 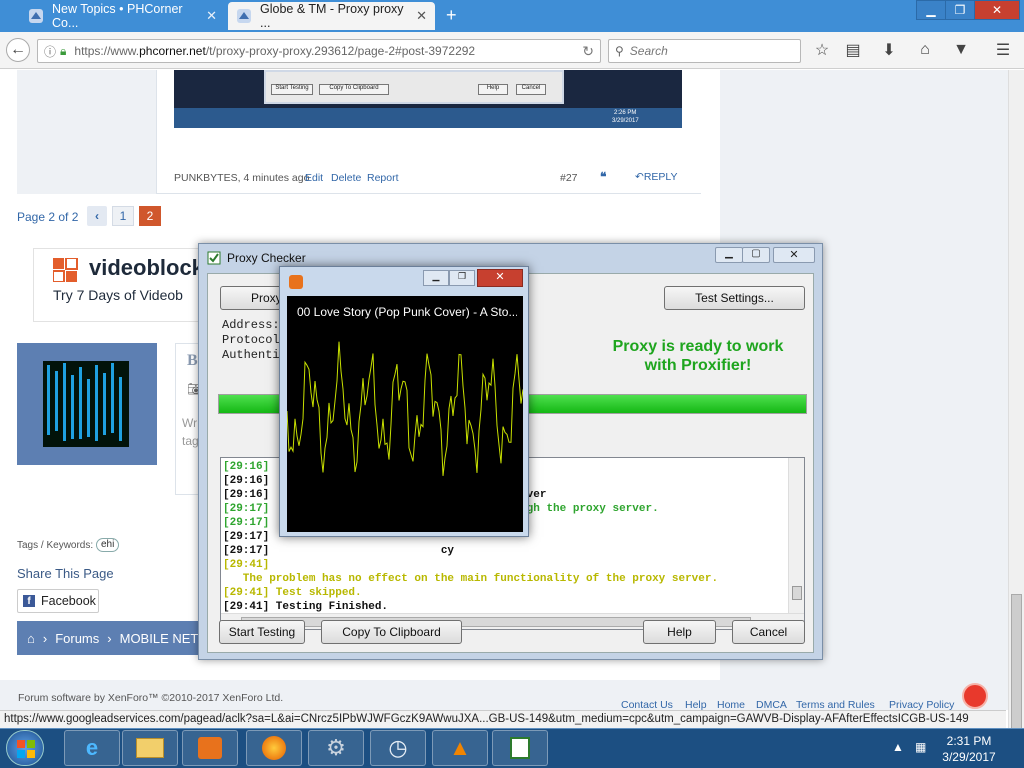 What do you see at coordinates (160, 638) in the screenshot?
I see `breadcrumb-section: MOBILE NETW` at bounding box center [160, 638].